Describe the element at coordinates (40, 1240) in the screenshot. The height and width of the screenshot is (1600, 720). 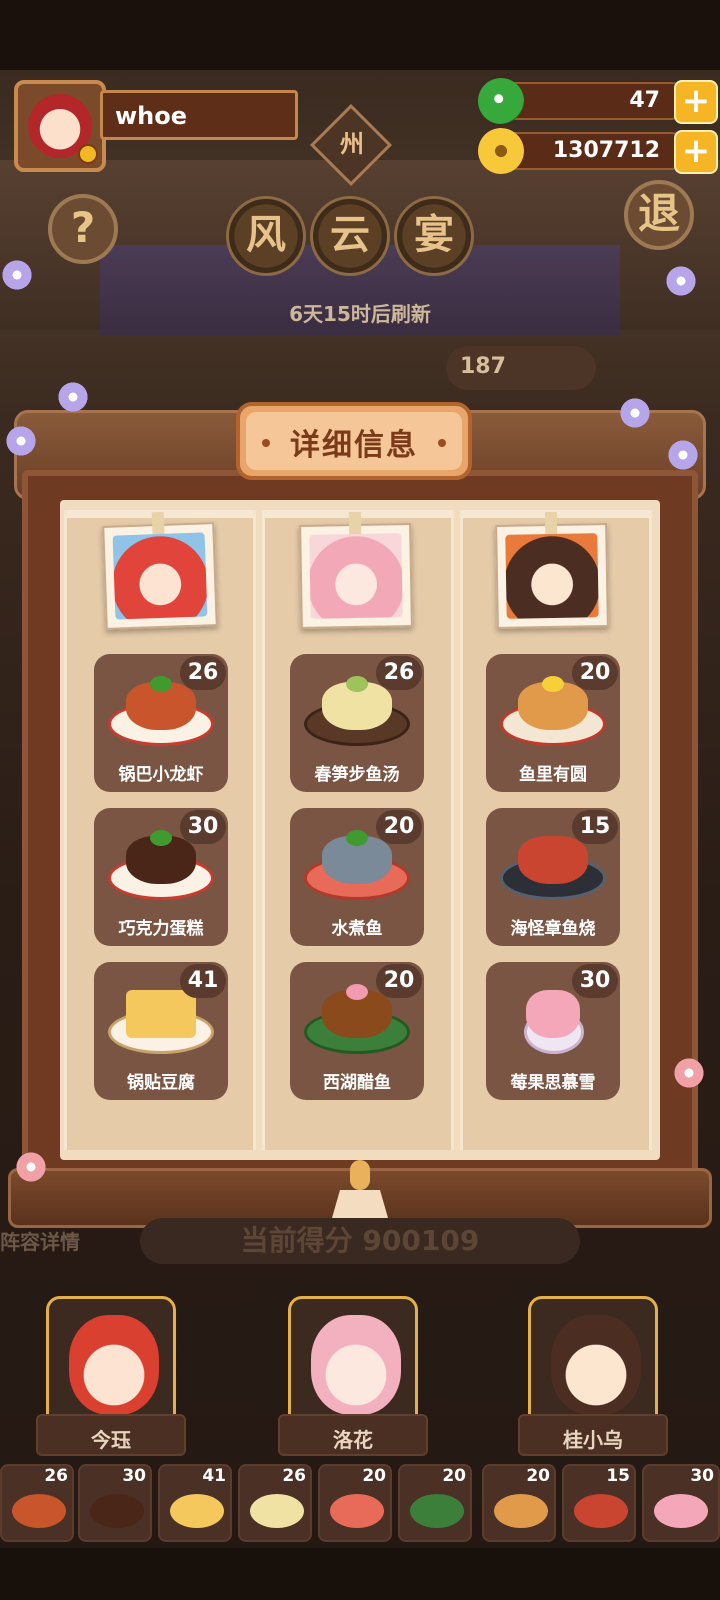
I see `lineup-detail-link: 阵容详情` at that location.